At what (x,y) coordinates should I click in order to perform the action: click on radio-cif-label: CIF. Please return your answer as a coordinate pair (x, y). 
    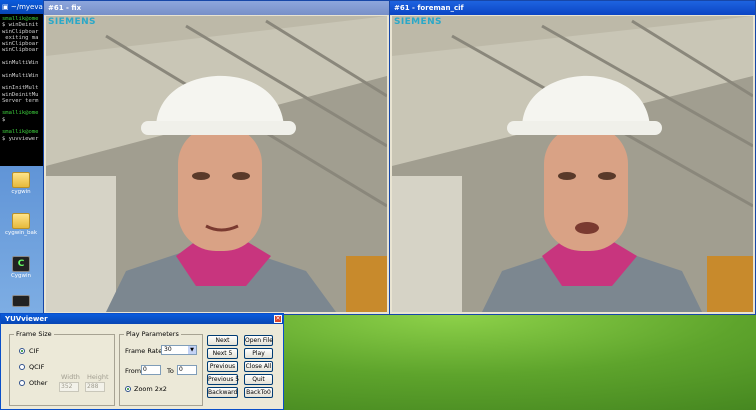
    Looking at the image, I should click on (34, 351).